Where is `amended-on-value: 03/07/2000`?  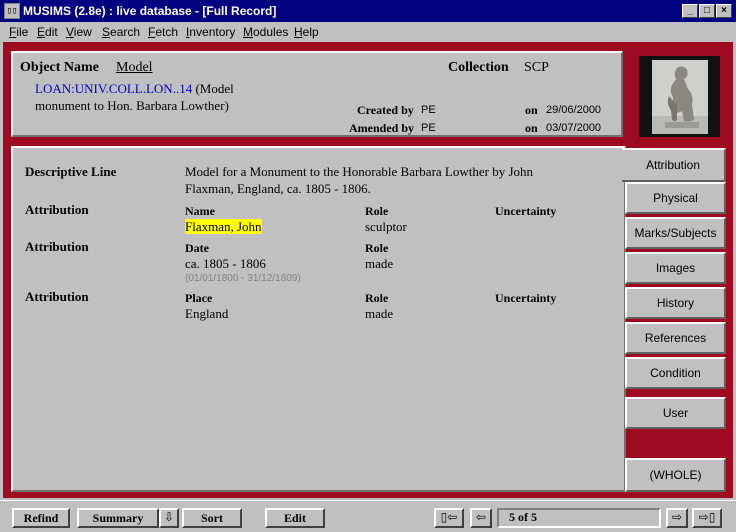
amended-on-value: 03/07/2000 is located at coordinates (574, 128).